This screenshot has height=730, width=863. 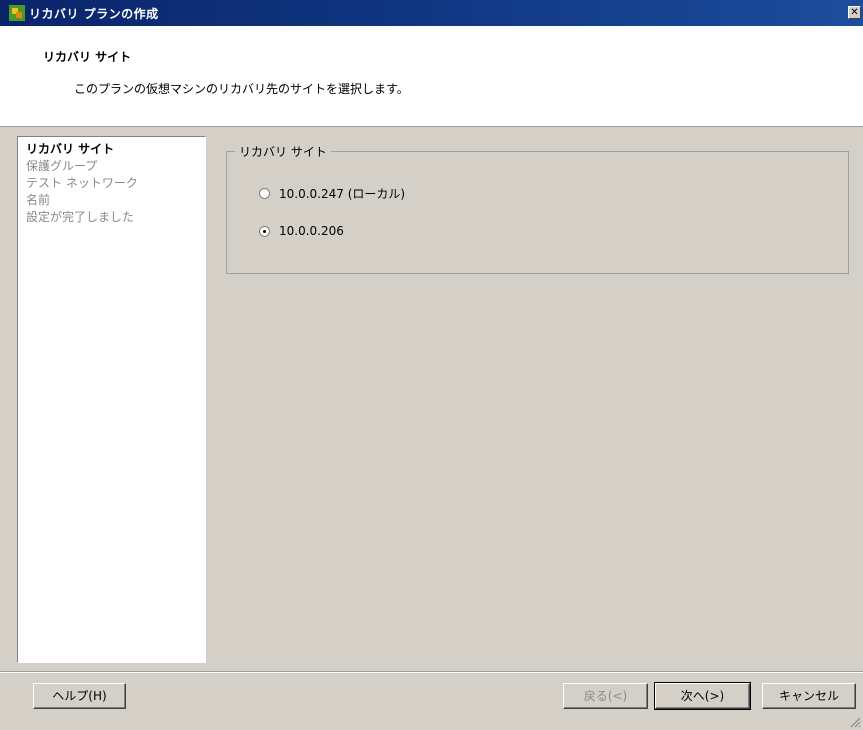 What do you see at coordinates (79, 696) in the screenshot?
I see `help-button: ヘルプ(H)` at bounding box center [79, 696].